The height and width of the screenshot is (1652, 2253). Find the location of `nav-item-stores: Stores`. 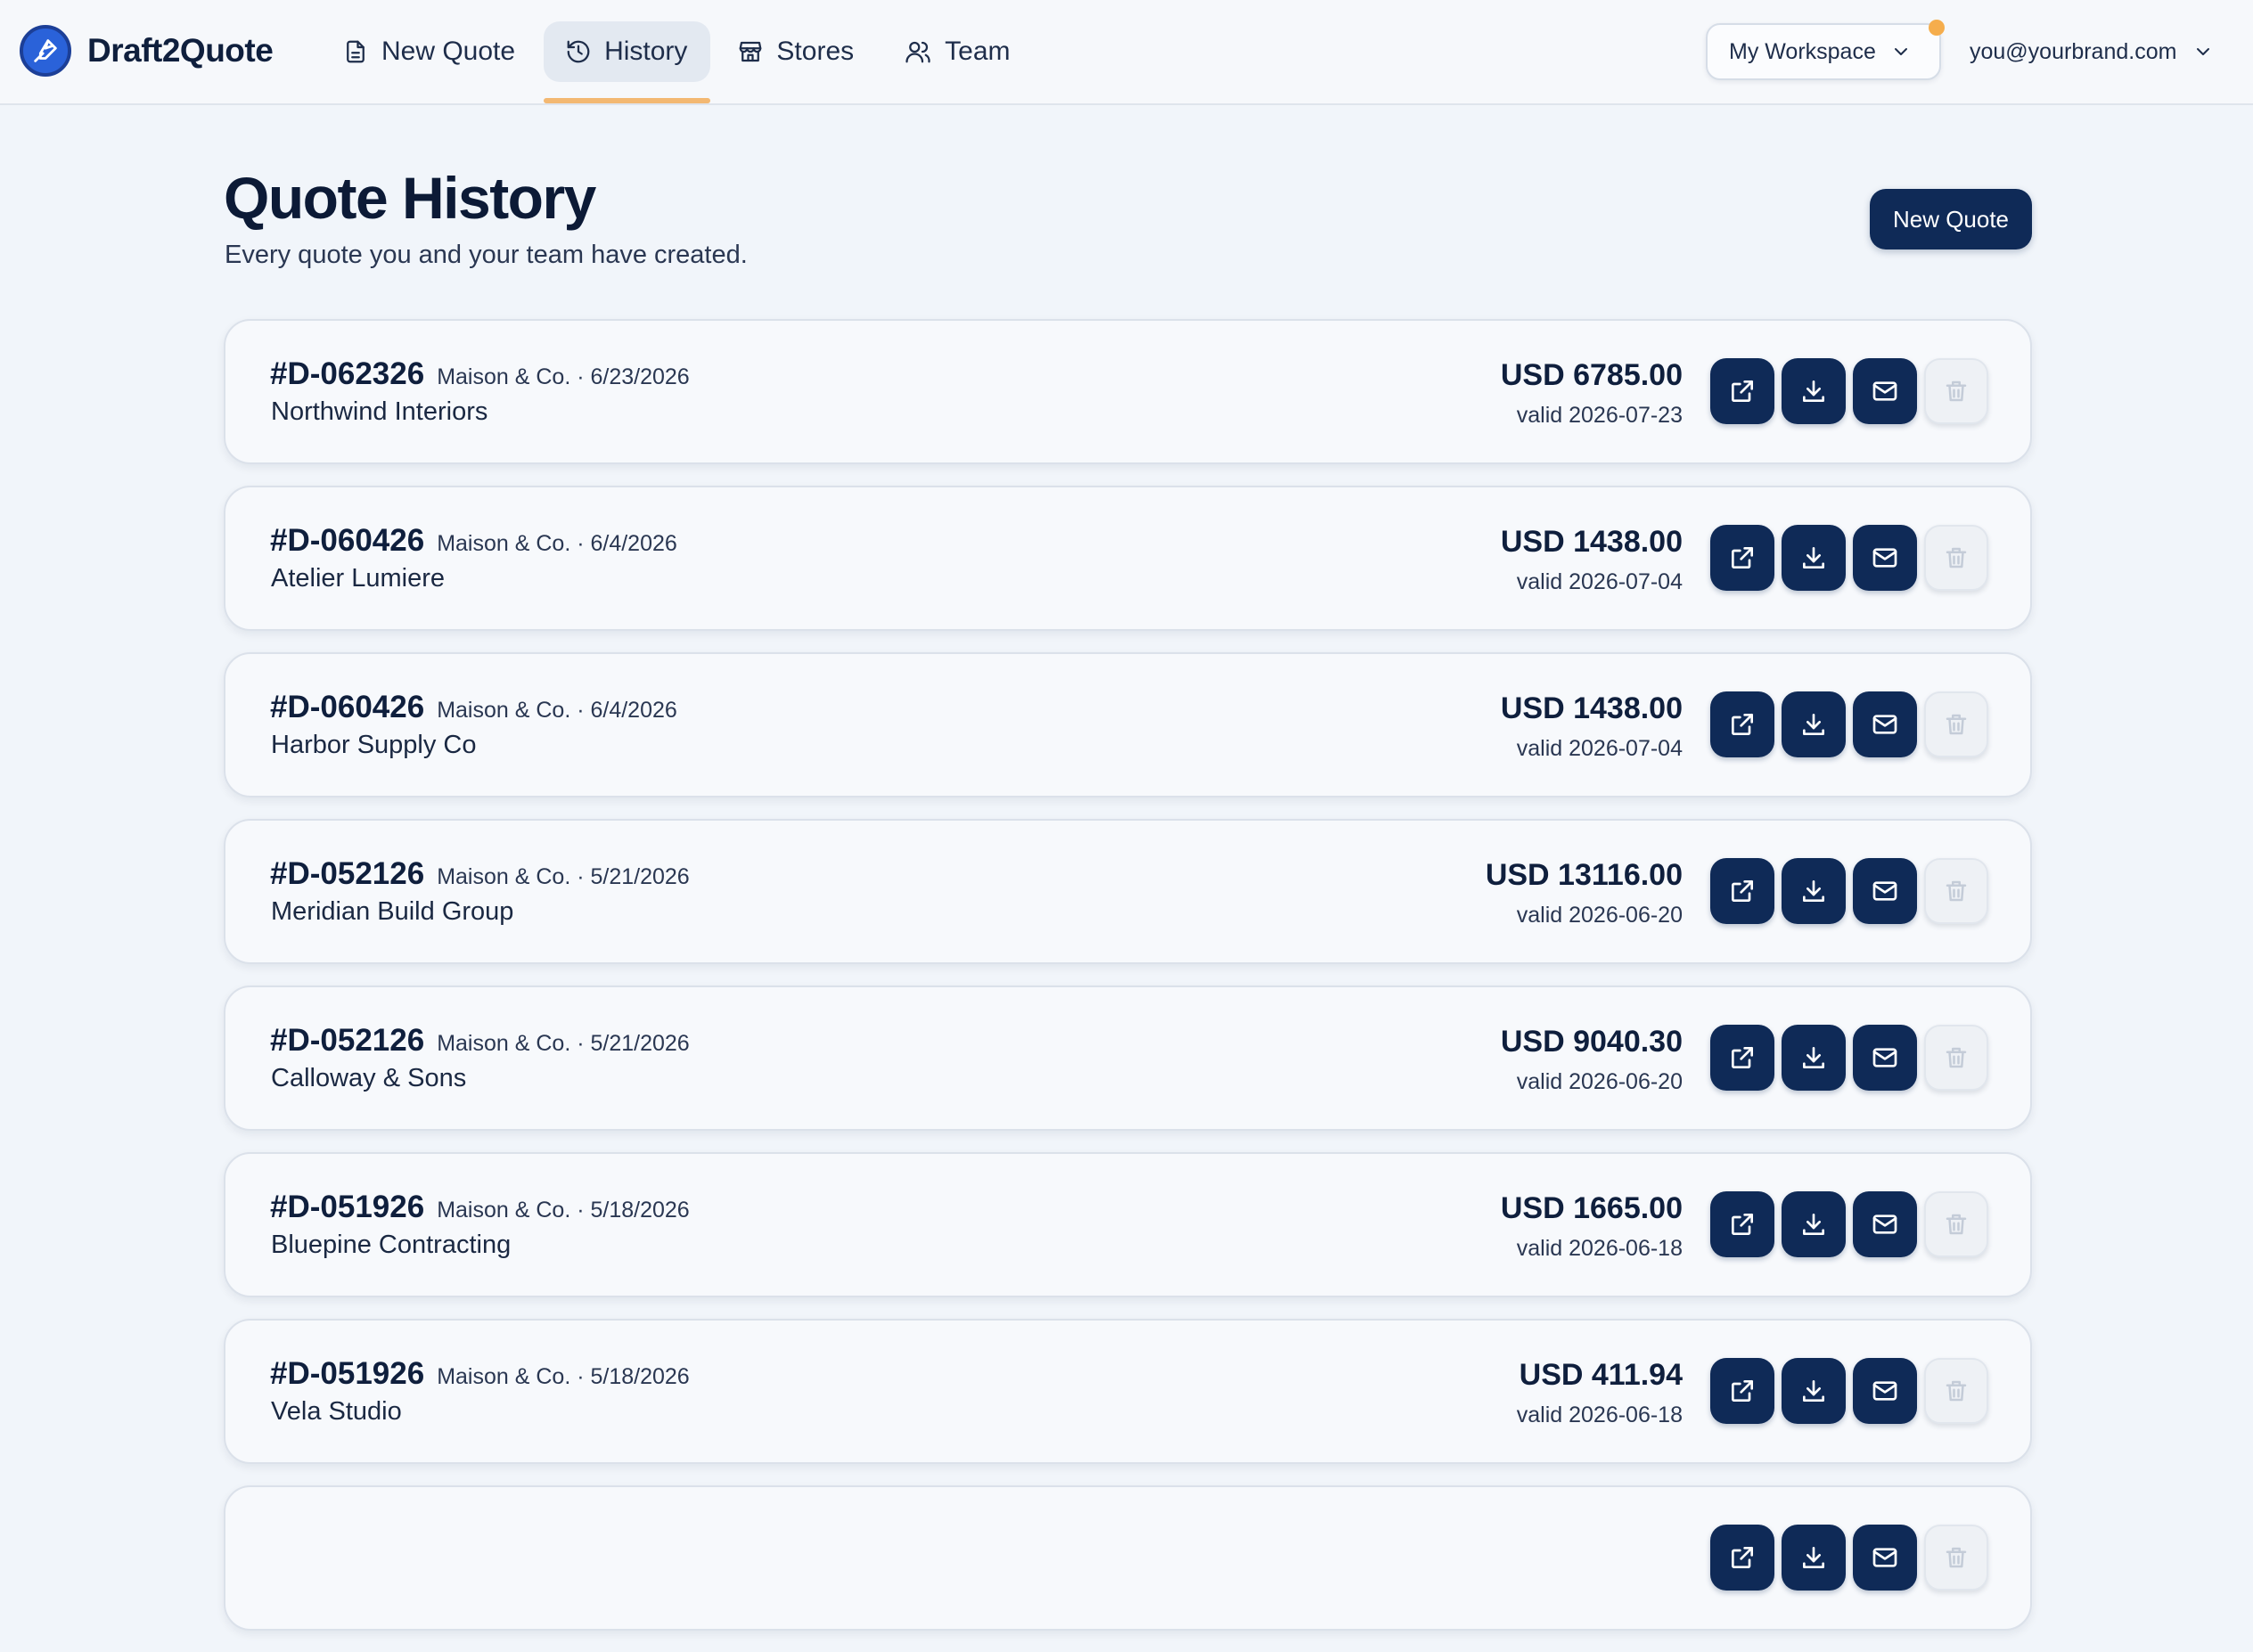

nav-item-stores: Stores is located at coordinates (797, 51).